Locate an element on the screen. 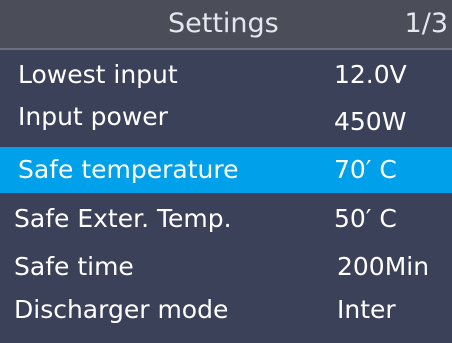 The height and width of the screenshot is (343, 452). settings-header: Settings 1/3 is located at coordinates (226, 24).